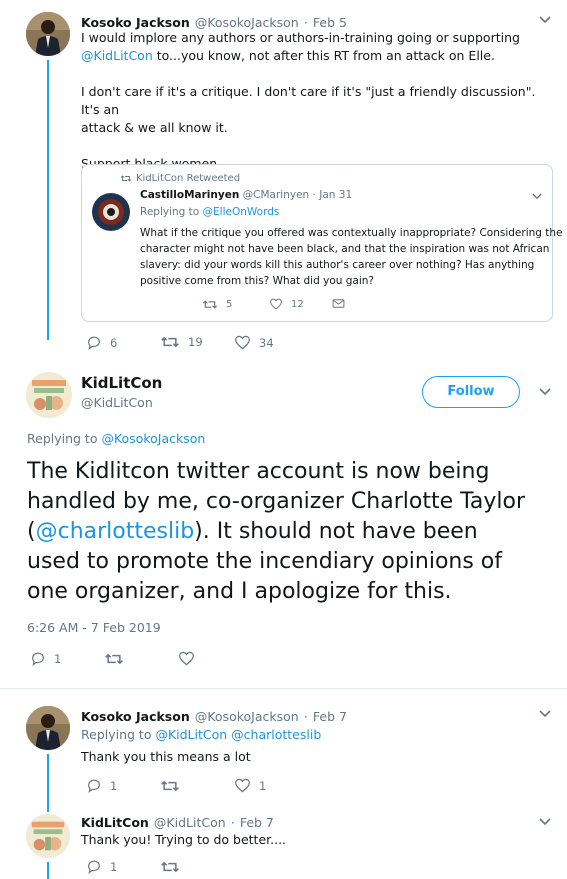 Image resolution: width=567 pixels, height=879 pixels. What do you see at coordinates (238, 734) in the screenshot?
I see `reply1-replying-mentions: @KidLitCon @charlotteslib` at bounding box center [238, 734].